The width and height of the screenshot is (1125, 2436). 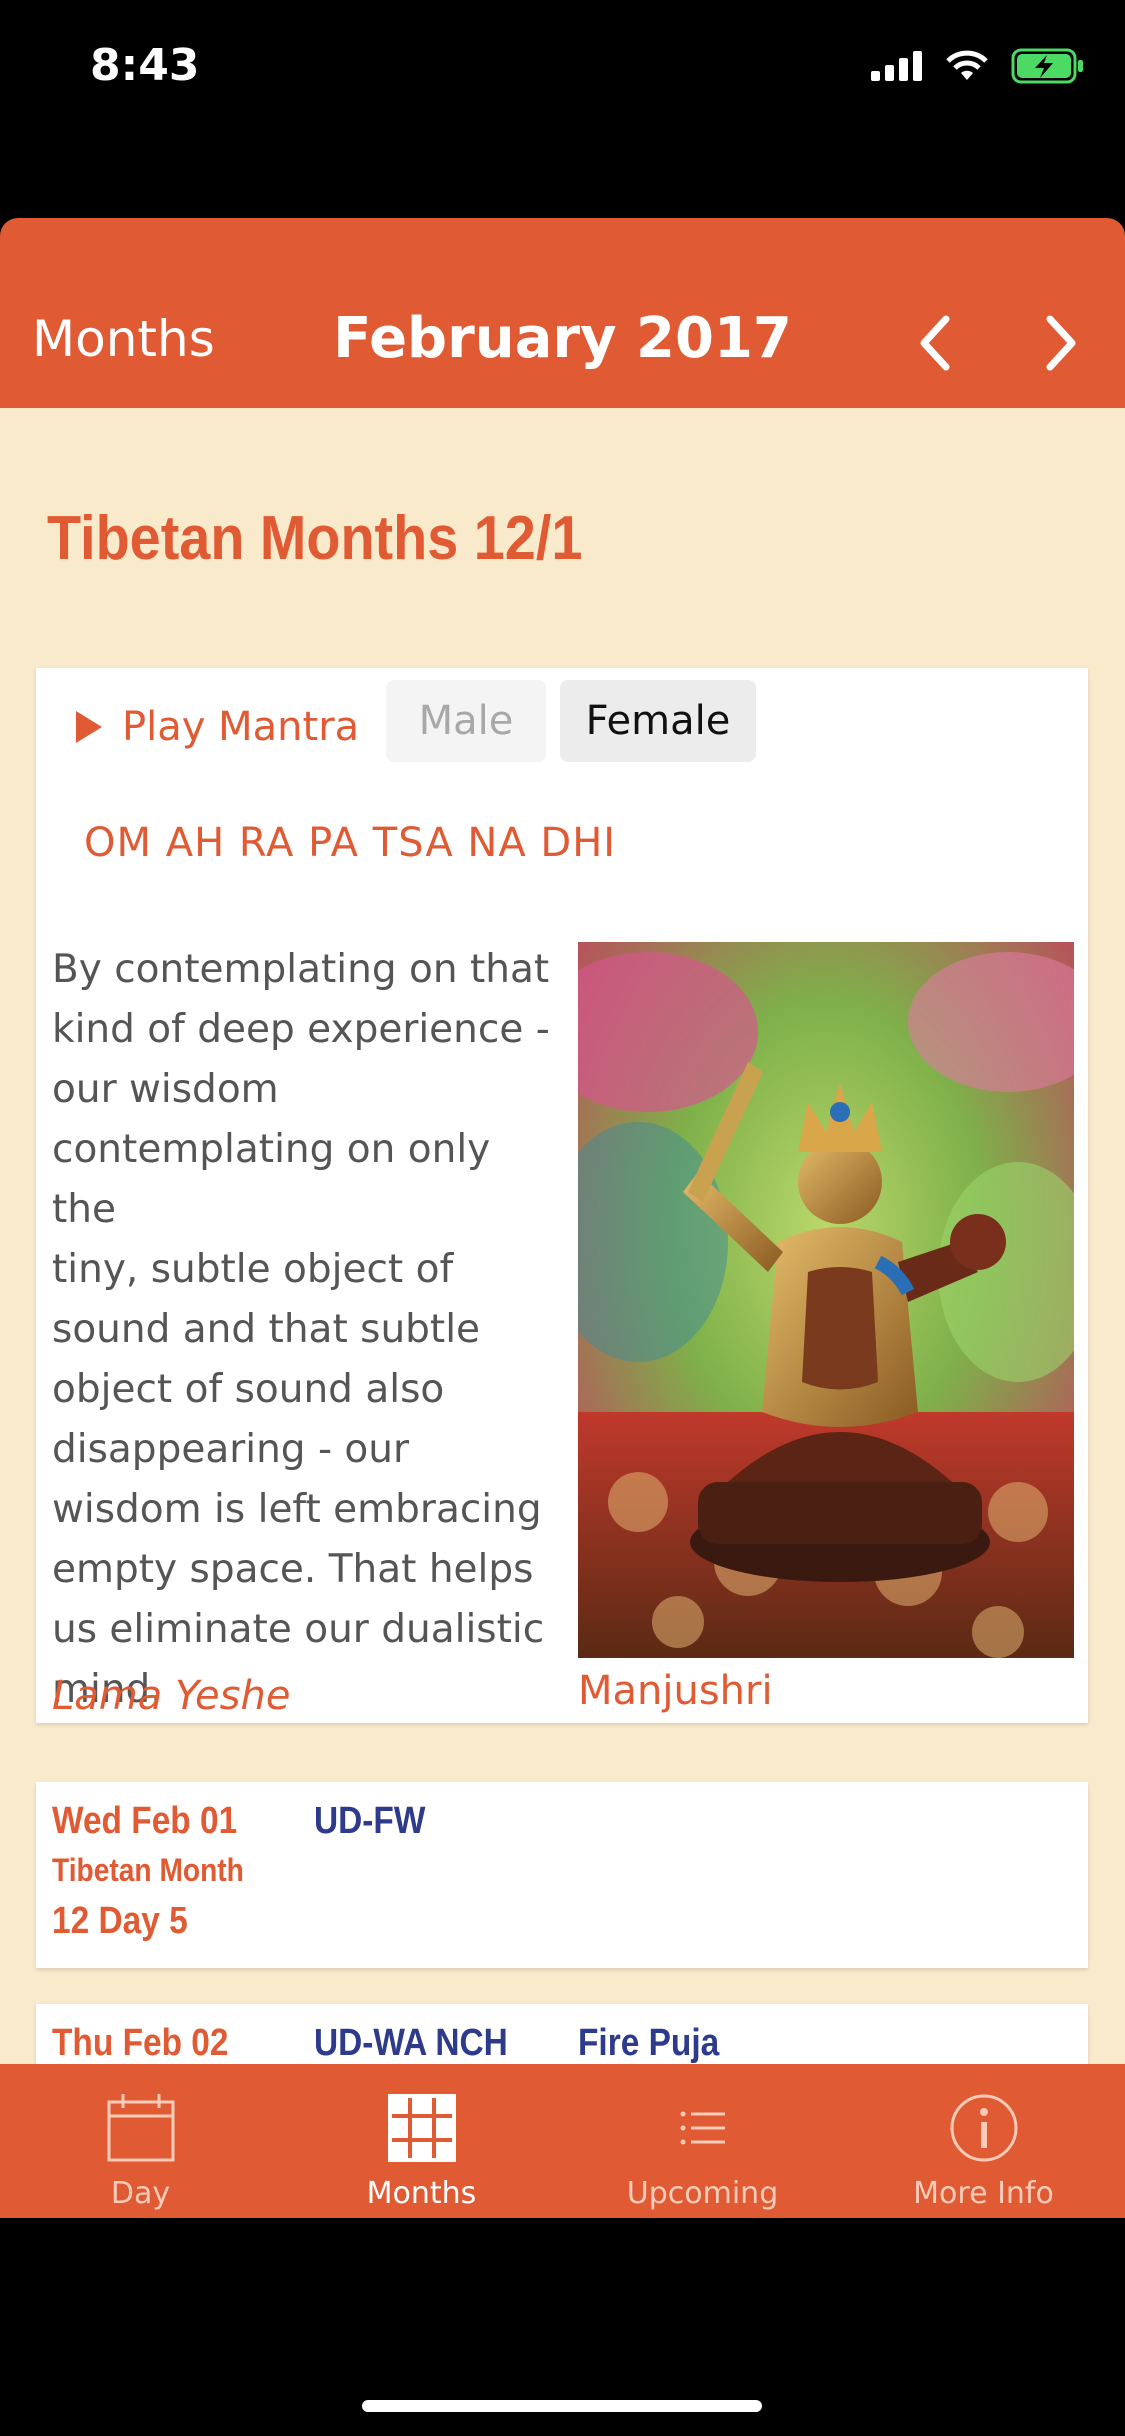 What do you see at coordinates (422, 2128) in the screenshot?
I see `grid-icon` at bounding box center [422, 2128].